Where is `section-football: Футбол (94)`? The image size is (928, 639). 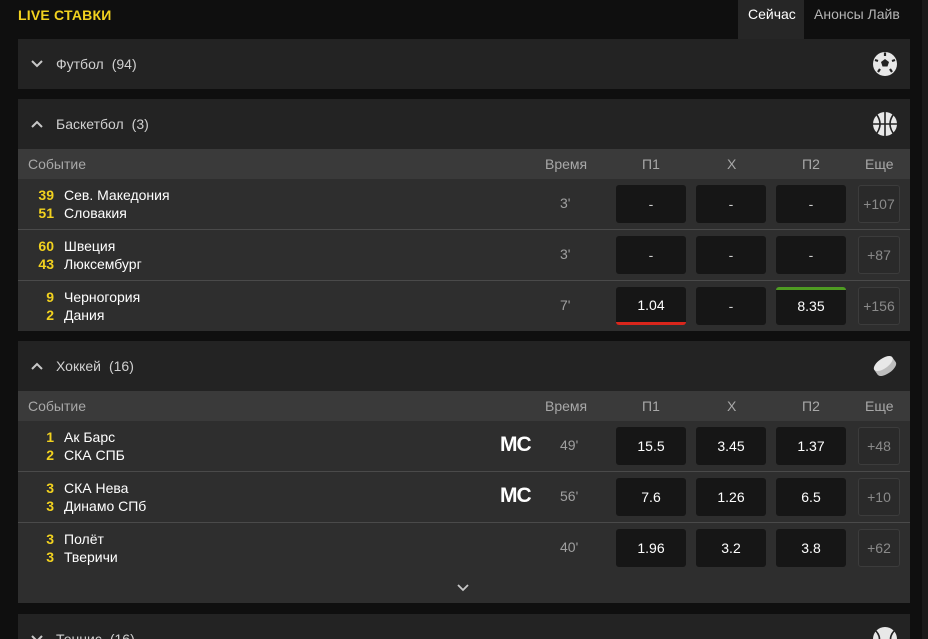
section-football: Футбол (94) is located at coordinates (464, 64).